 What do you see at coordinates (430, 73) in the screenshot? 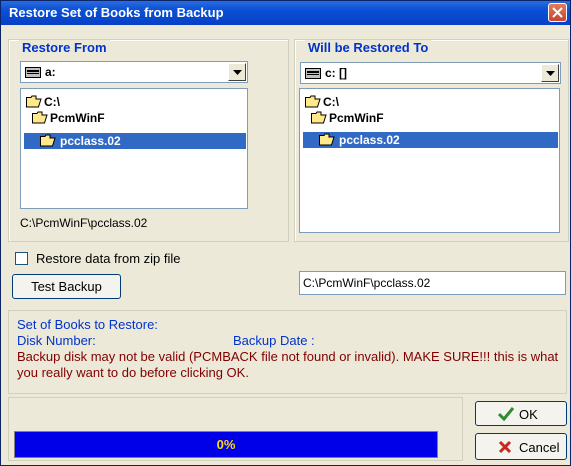
I see `target-drive-select: c: []` at bounding box center [430, 73].